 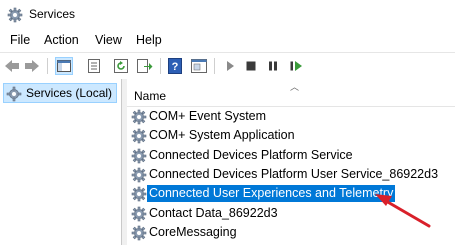 I want to click on service-row: Connected Devices Platform Service, so click(x=291, y=155).